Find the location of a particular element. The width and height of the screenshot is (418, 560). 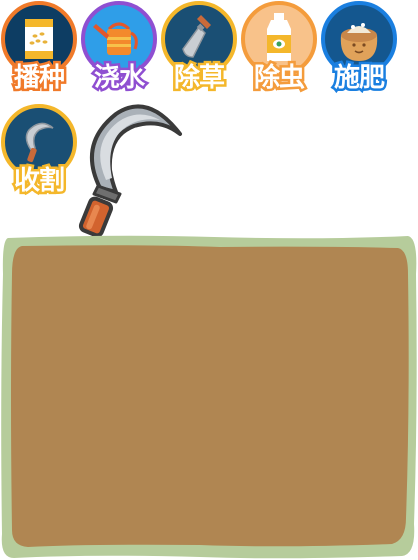

sickle-cursor-icon is located at coordinates (132, 168).